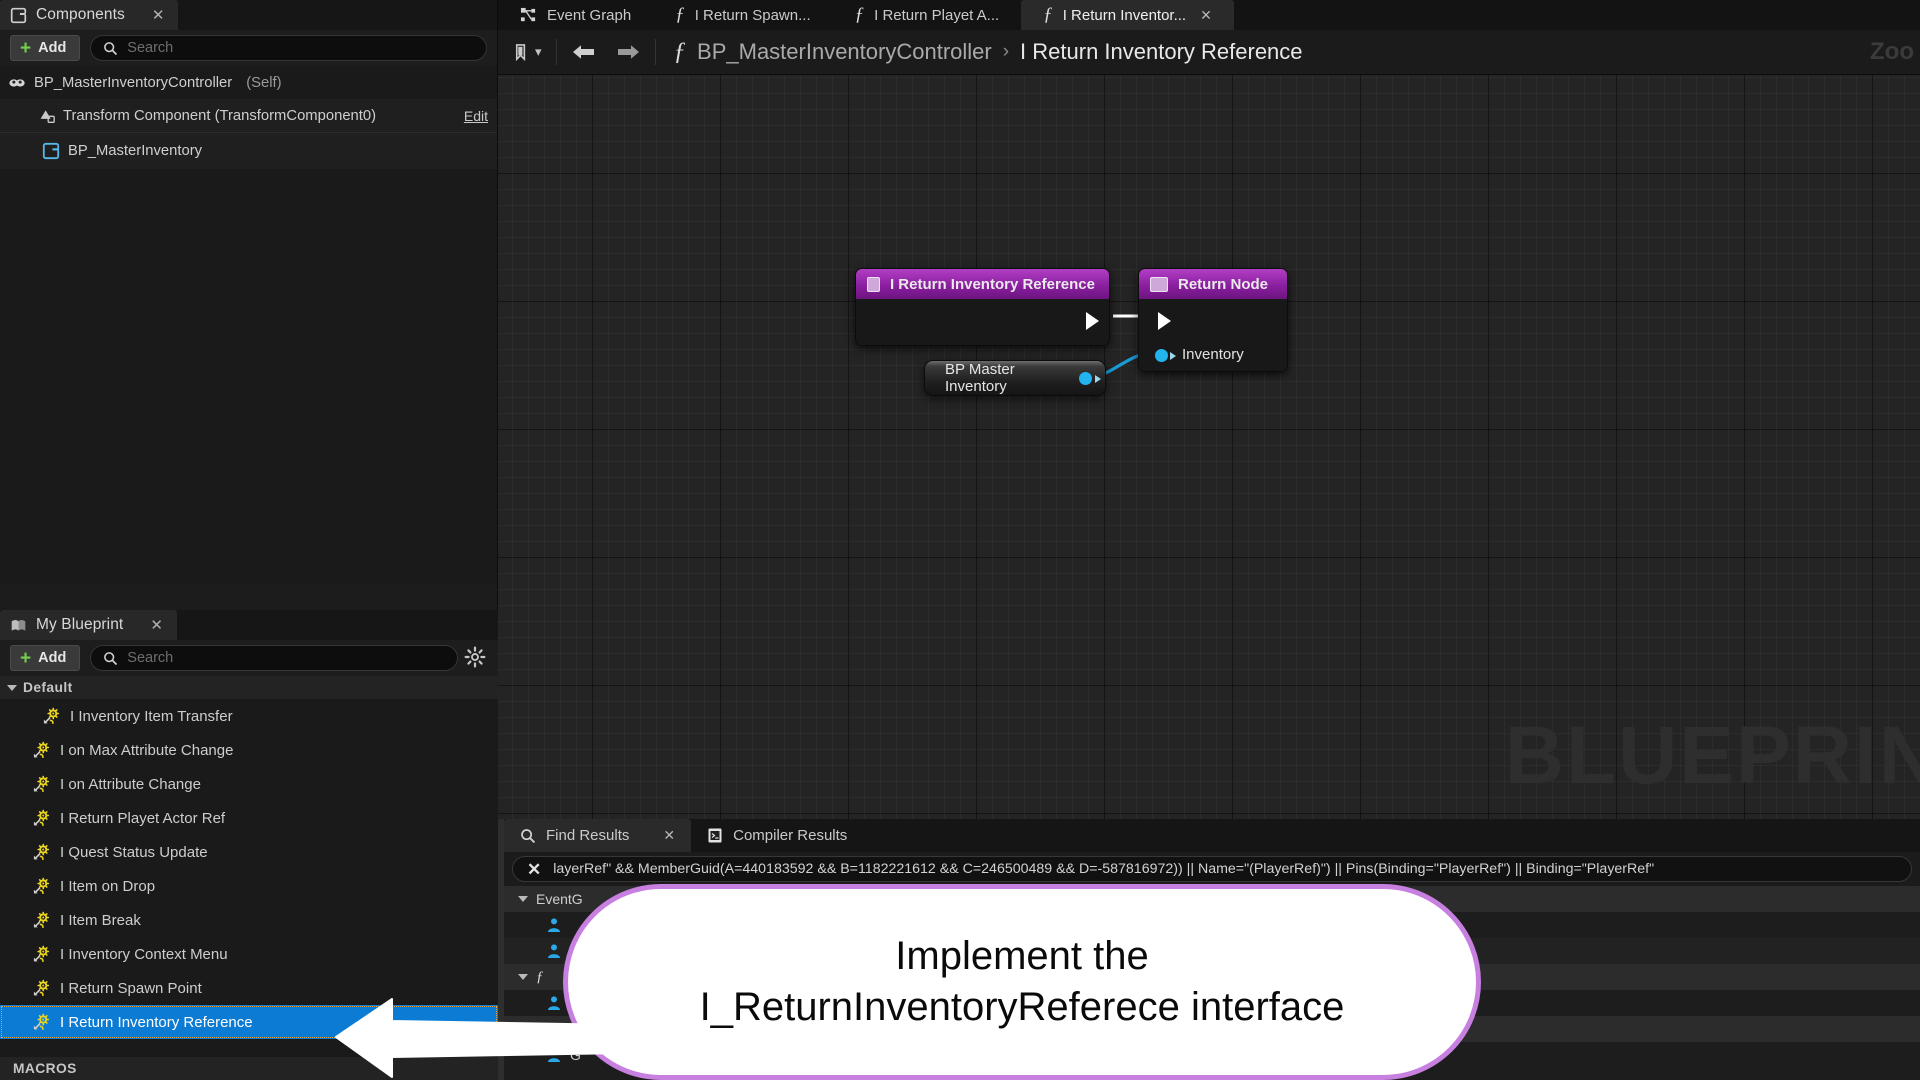 The image size is (1920, 1080). I want to click on function-label: I Quest Status Update, so click(134, 852).